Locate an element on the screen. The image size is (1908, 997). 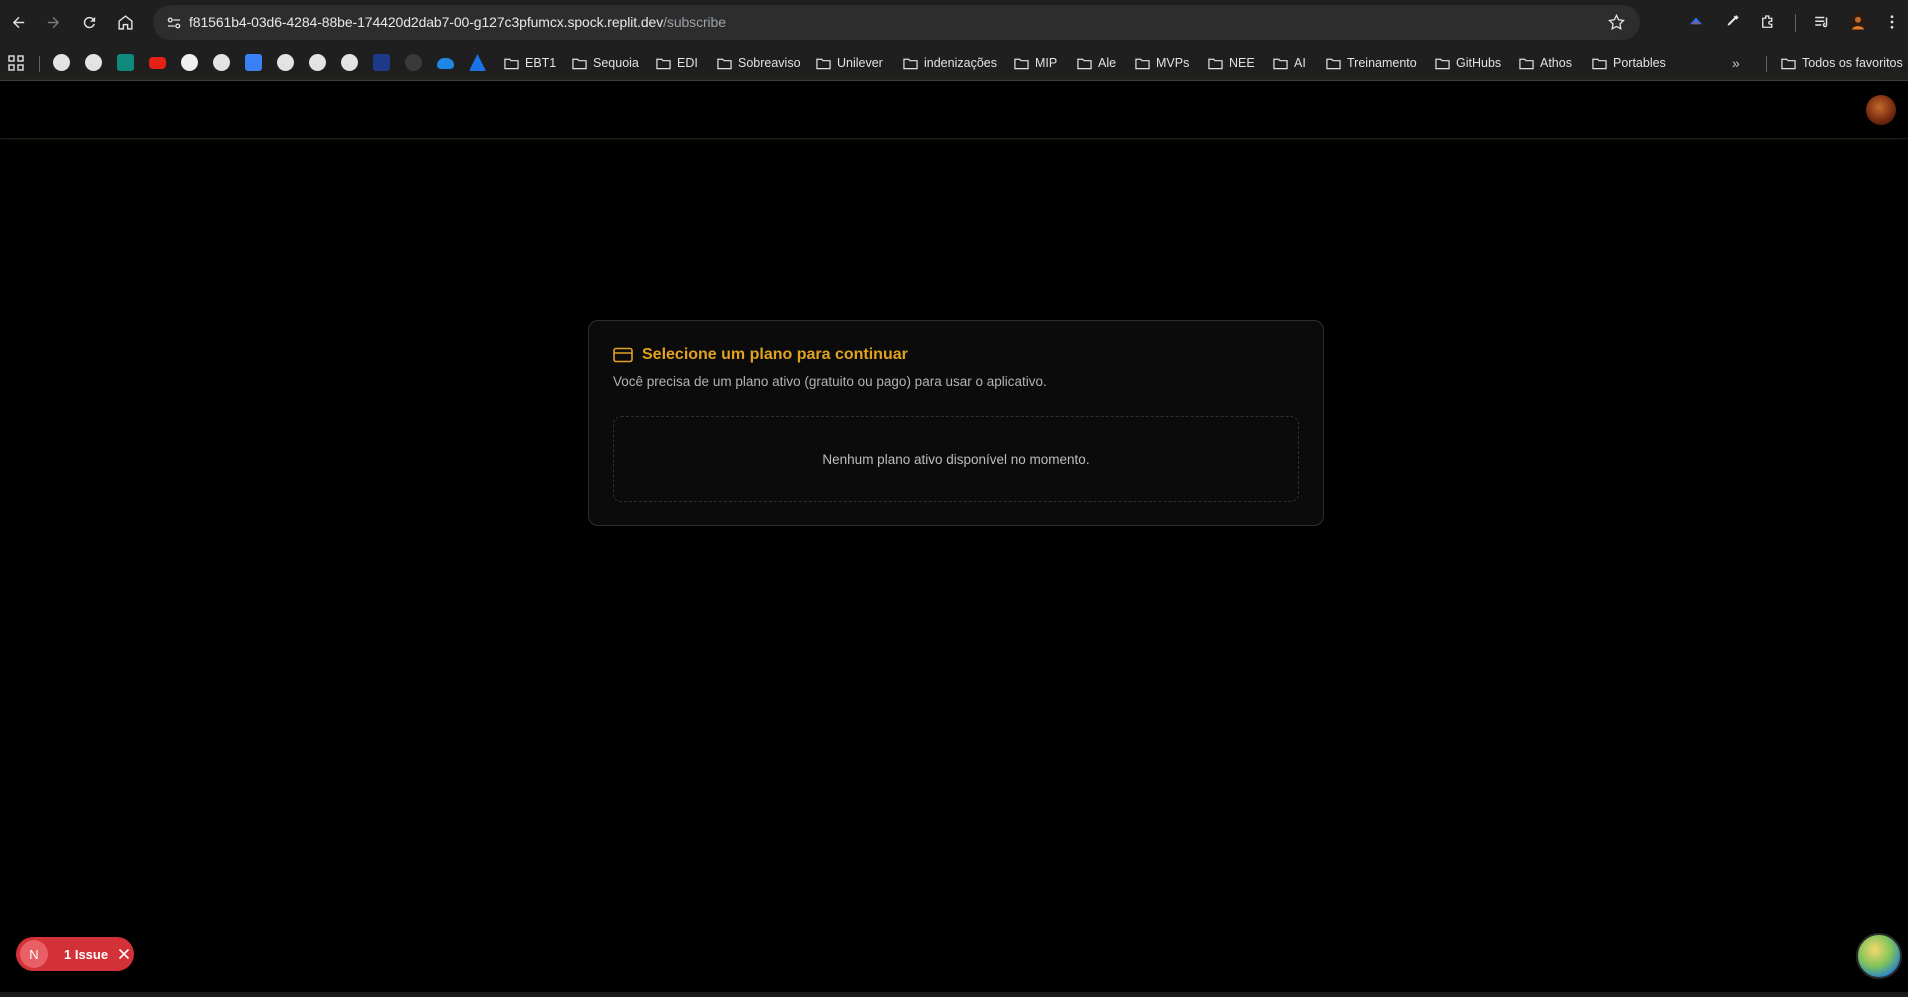
bookmark-folder: indenizações is located at coordinates (950, 63).